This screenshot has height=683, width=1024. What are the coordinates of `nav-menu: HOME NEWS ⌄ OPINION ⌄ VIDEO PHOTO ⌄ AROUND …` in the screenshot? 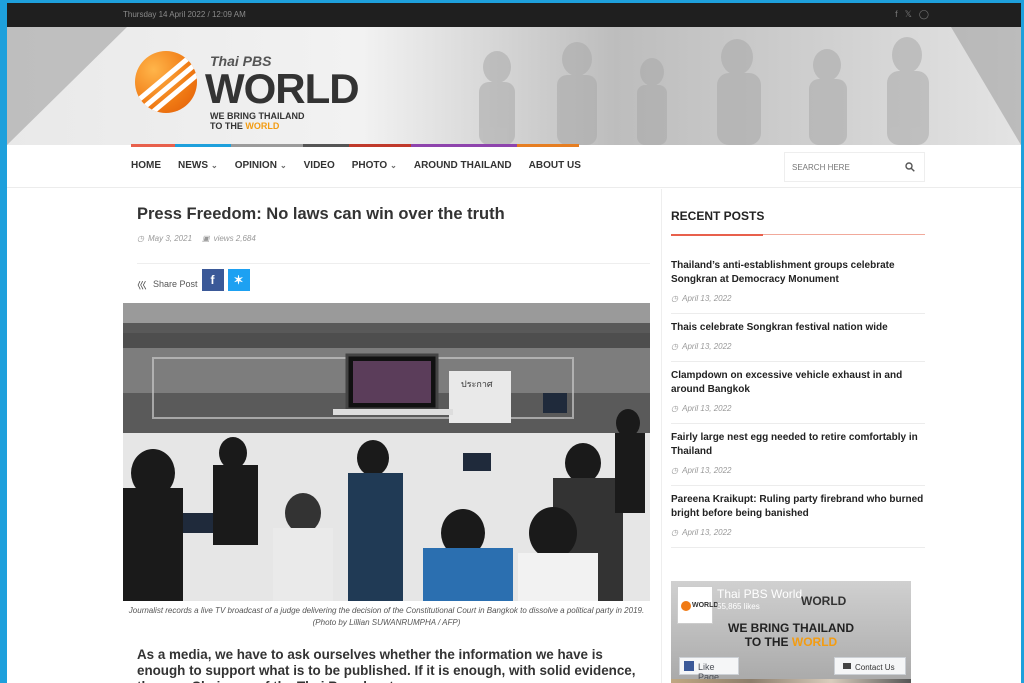 It's located at (364, 165).